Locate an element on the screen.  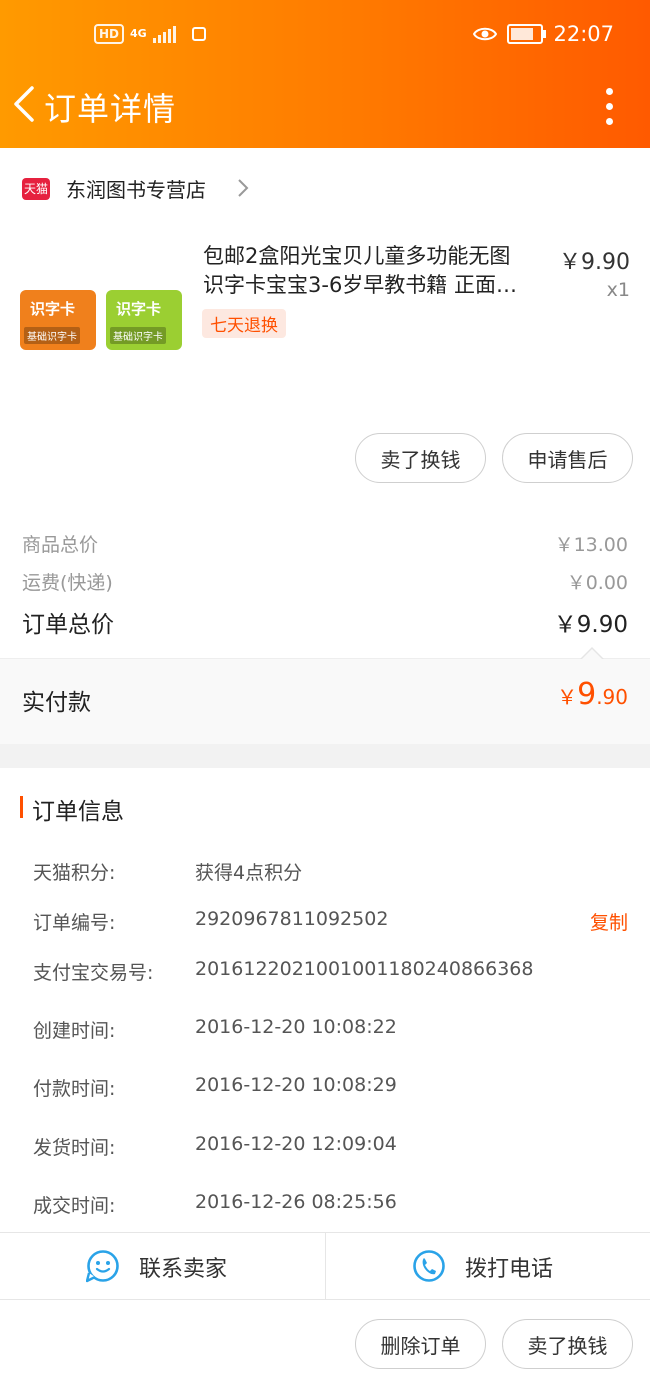
sell-button-bottom: 卖了换钱 is located at coordinates (567, 1344).